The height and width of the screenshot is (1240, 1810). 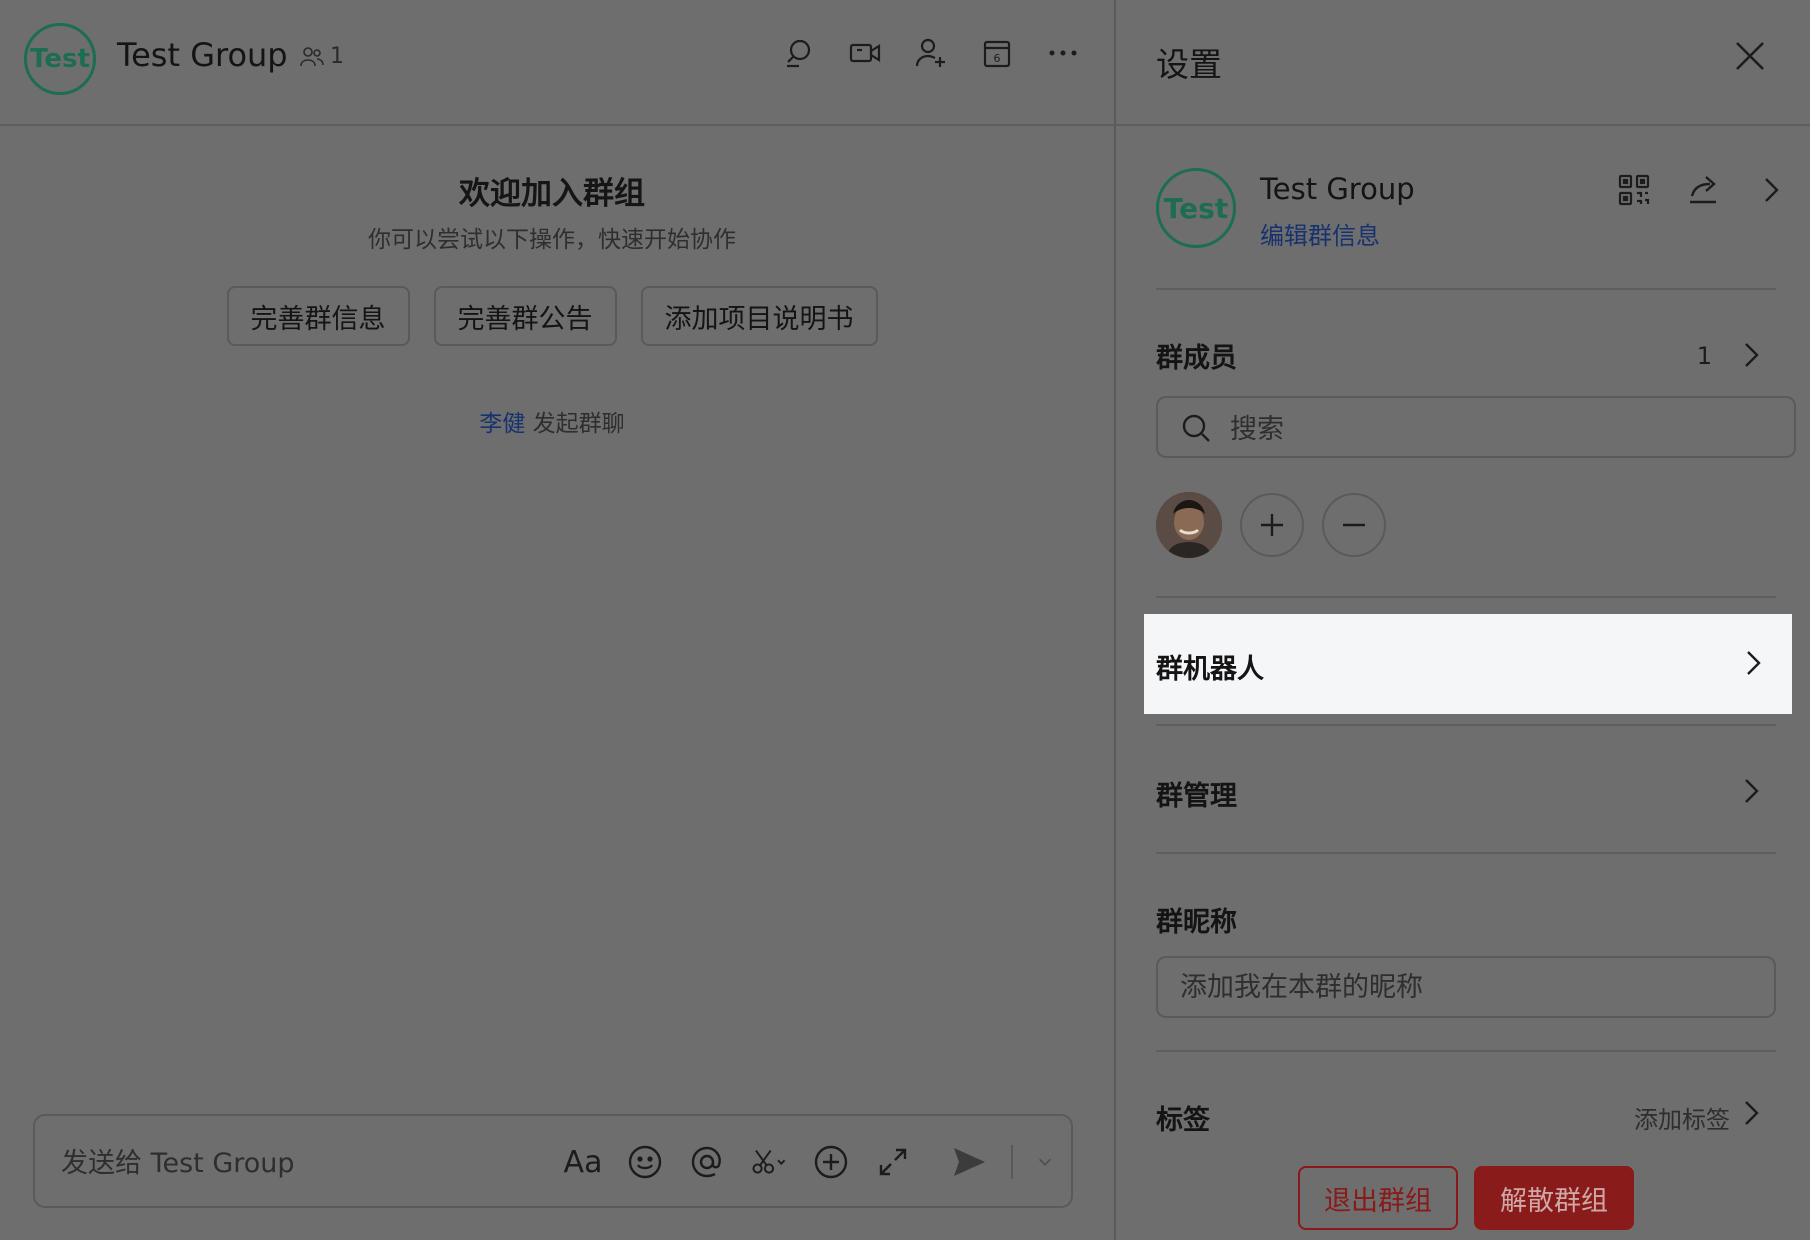 What do you see at coordinates (1378, 1198) in the screenshot?
I see `leave-group-button: 退出群组` at bounding box center [1378, 1198].